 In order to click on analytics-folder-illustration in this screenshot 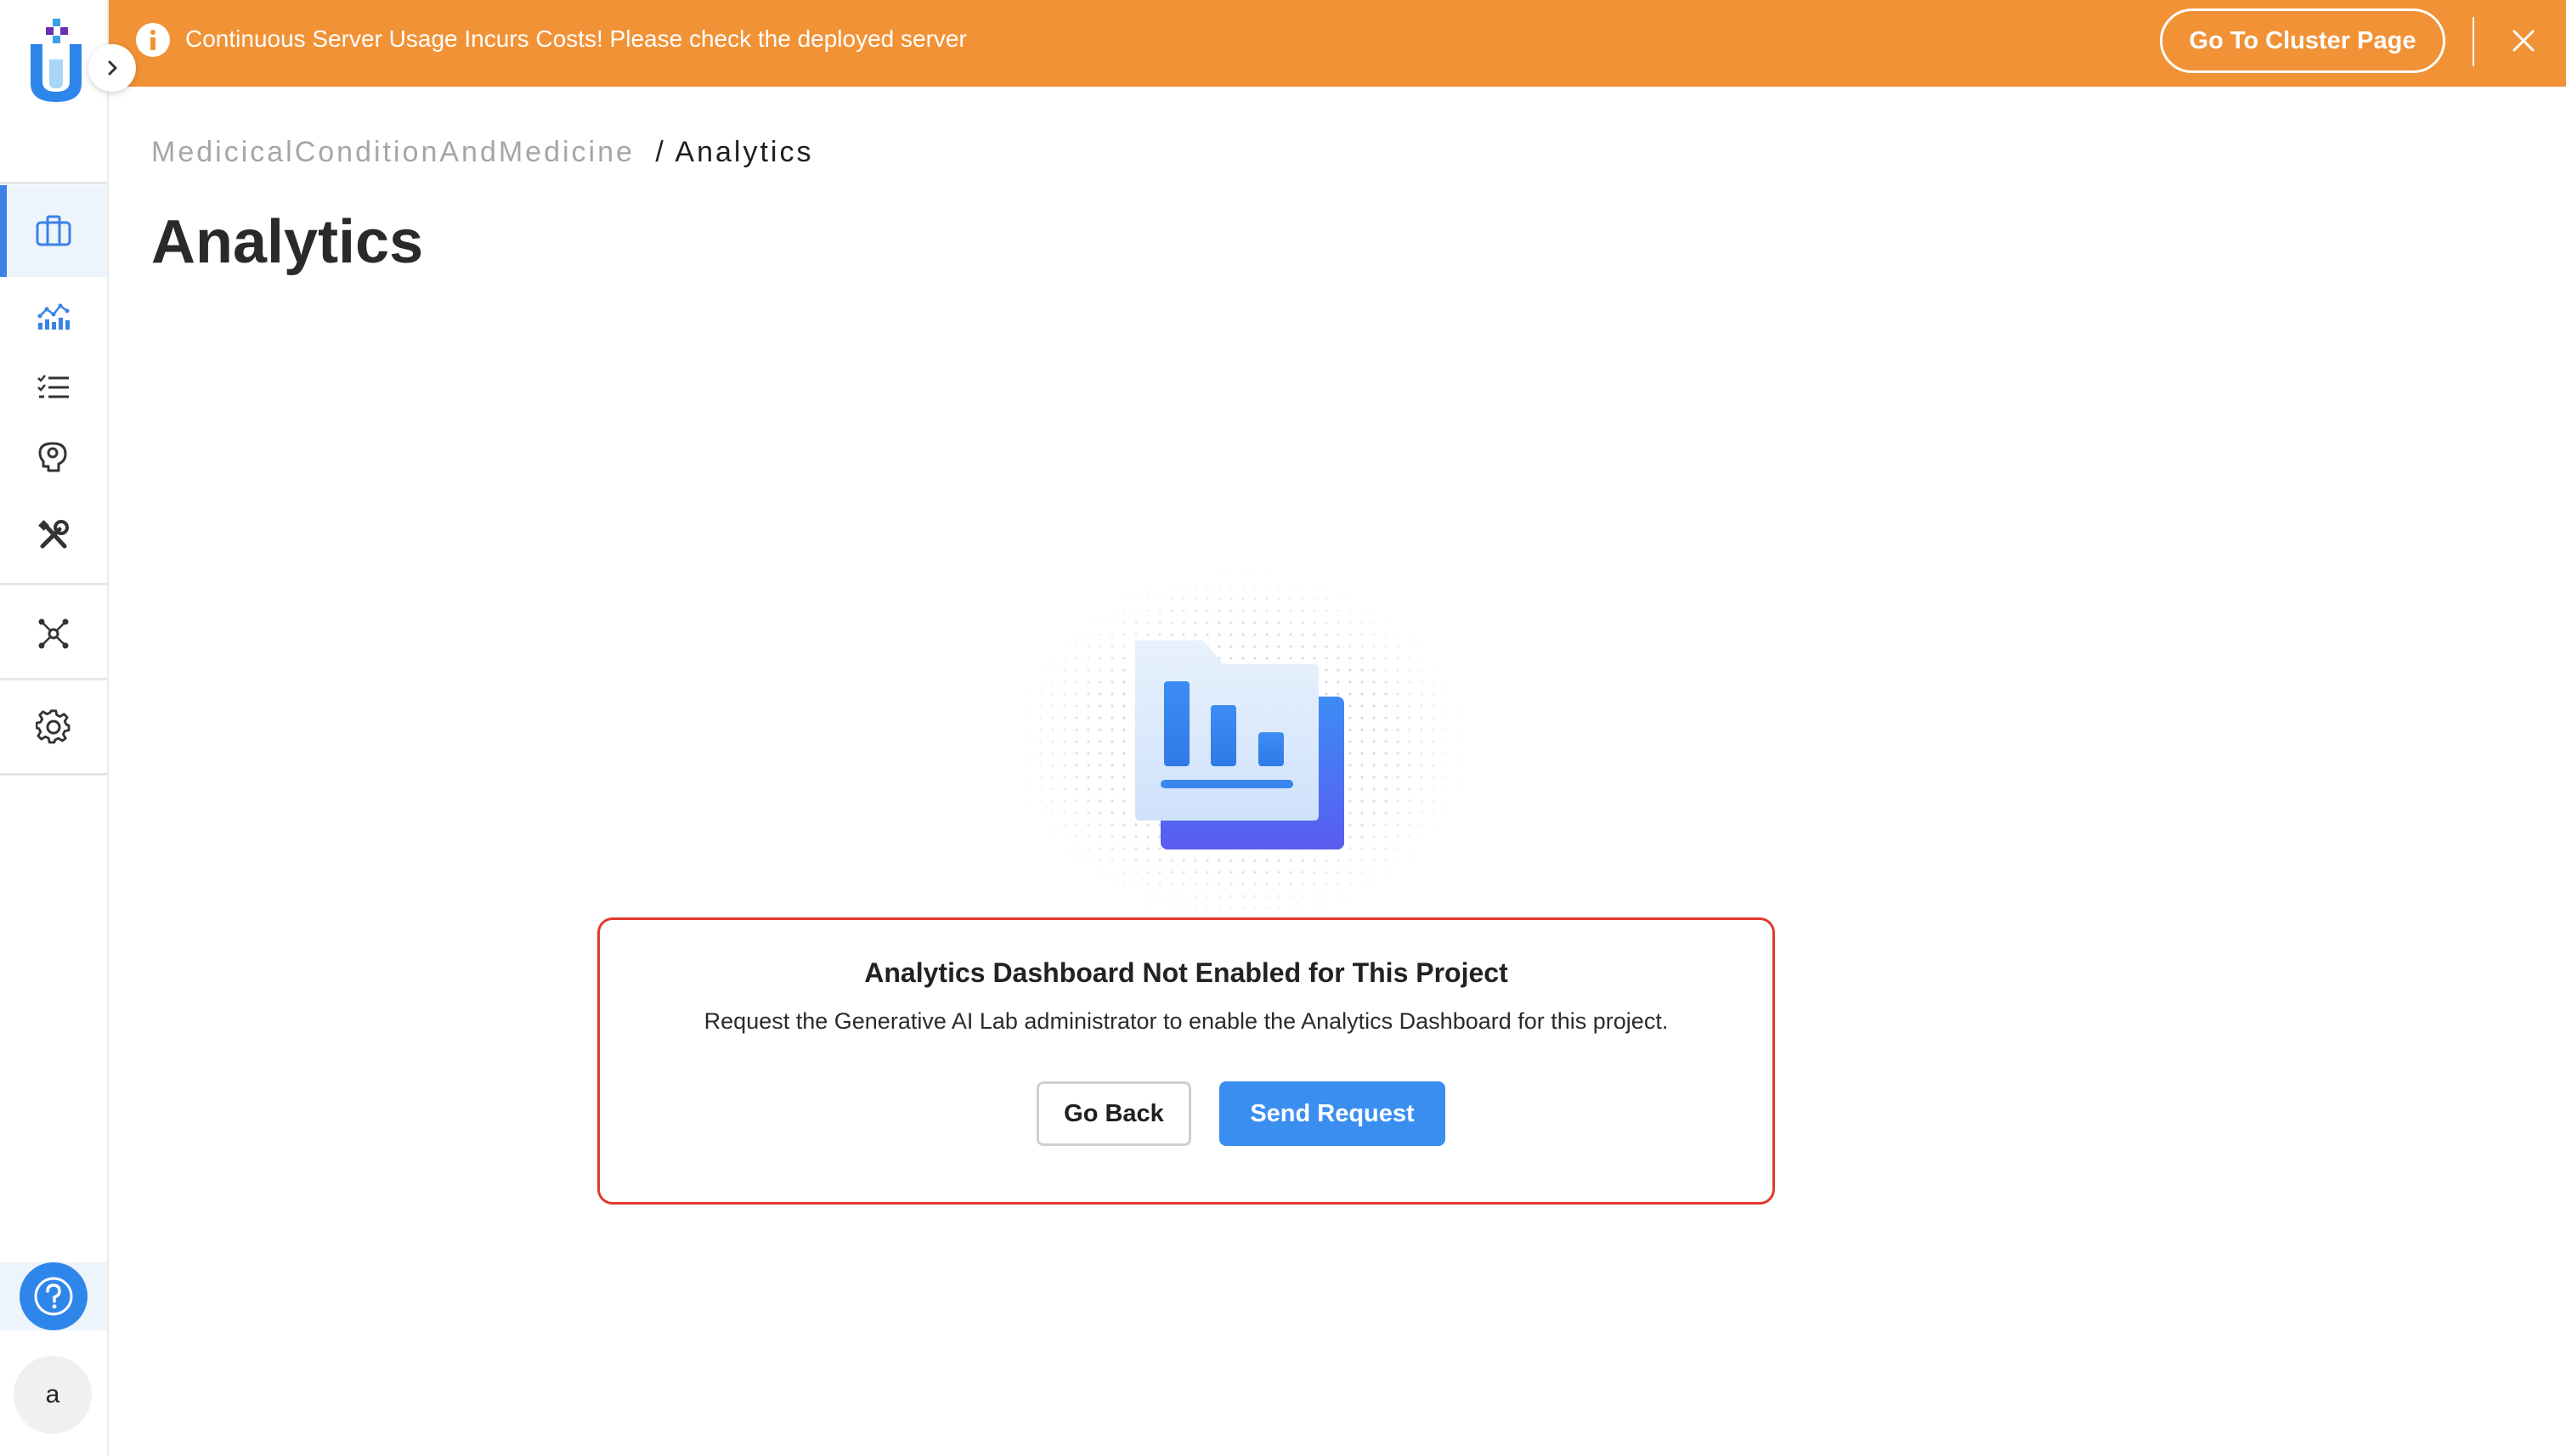, I will do `click(1240, 748)`.